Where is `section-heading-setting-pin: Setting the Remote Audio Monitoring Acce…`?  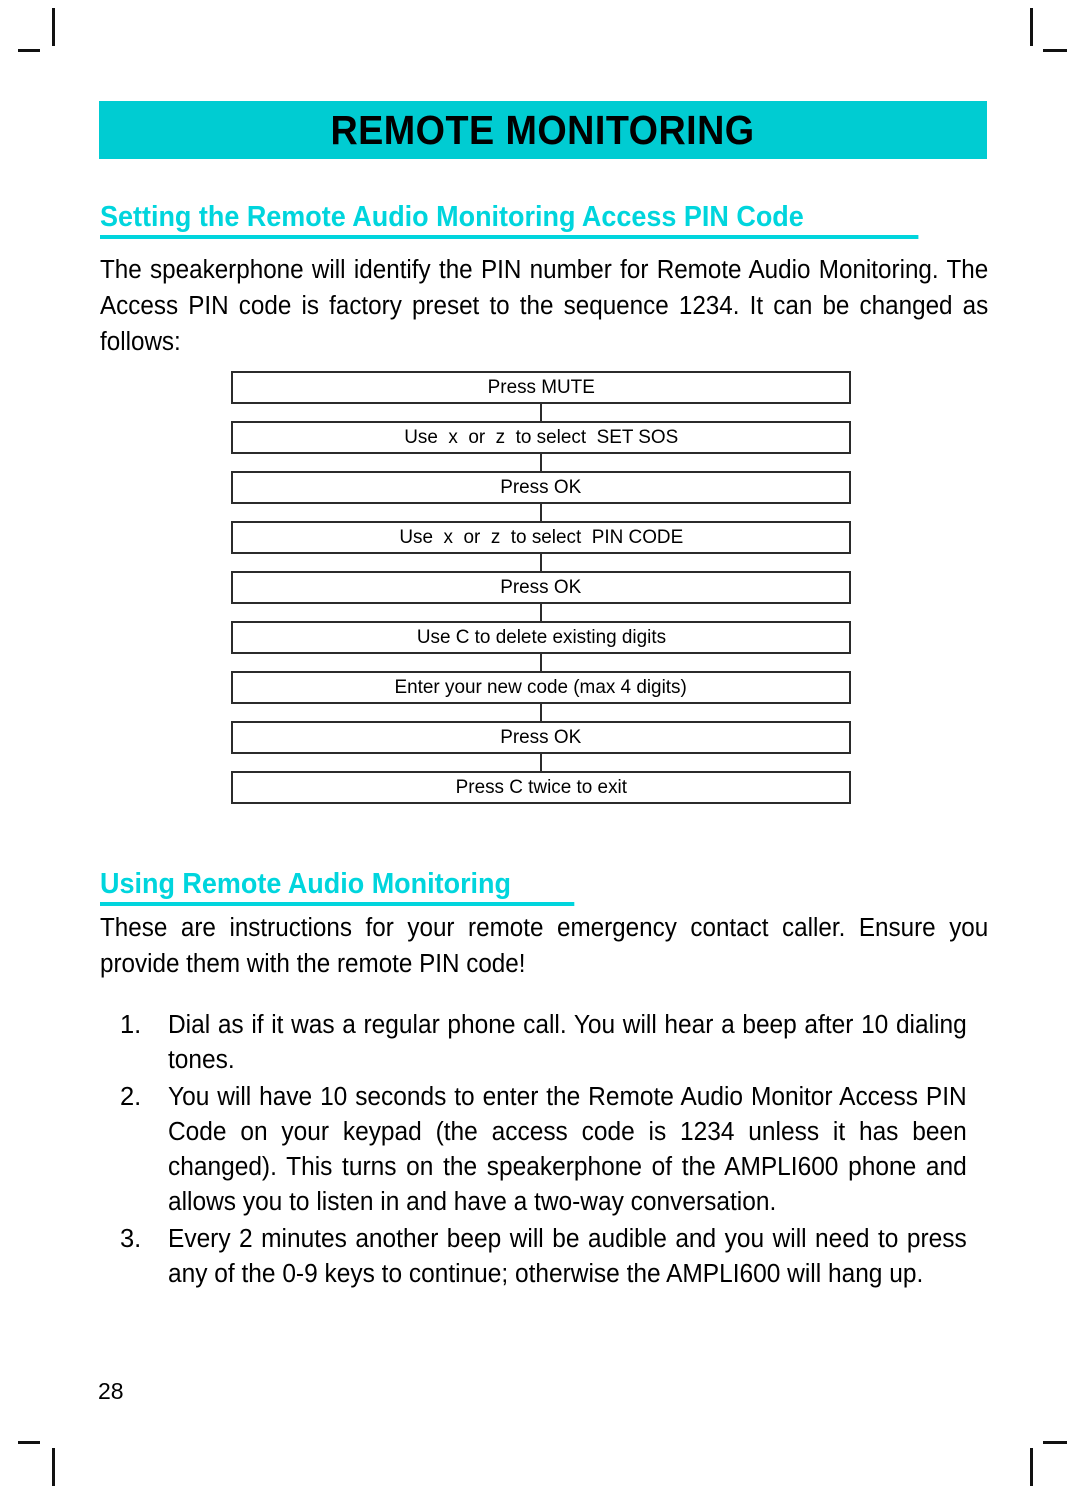
section-heading-setting-pin: Setting the Remote Audio Monitoring Acce… is located at coordinates (509, 220).